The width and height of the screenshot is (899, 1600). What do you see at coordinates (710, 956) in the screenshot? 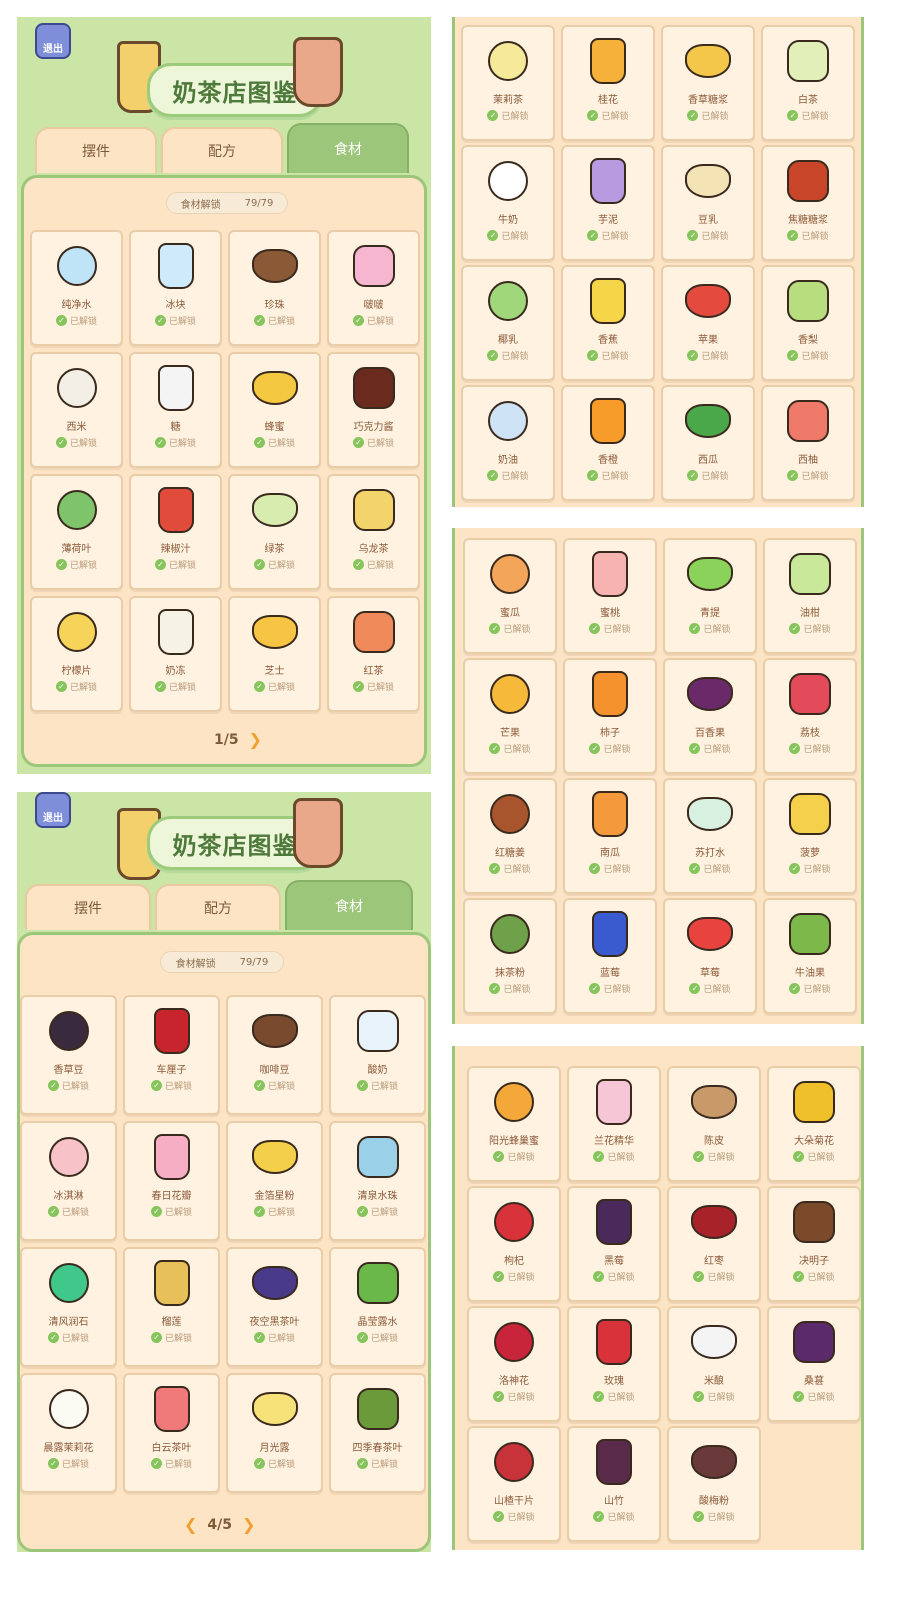
I see `ingredient-card: 草莓 ✓ 已解锁` at bounding box center [710, 956].